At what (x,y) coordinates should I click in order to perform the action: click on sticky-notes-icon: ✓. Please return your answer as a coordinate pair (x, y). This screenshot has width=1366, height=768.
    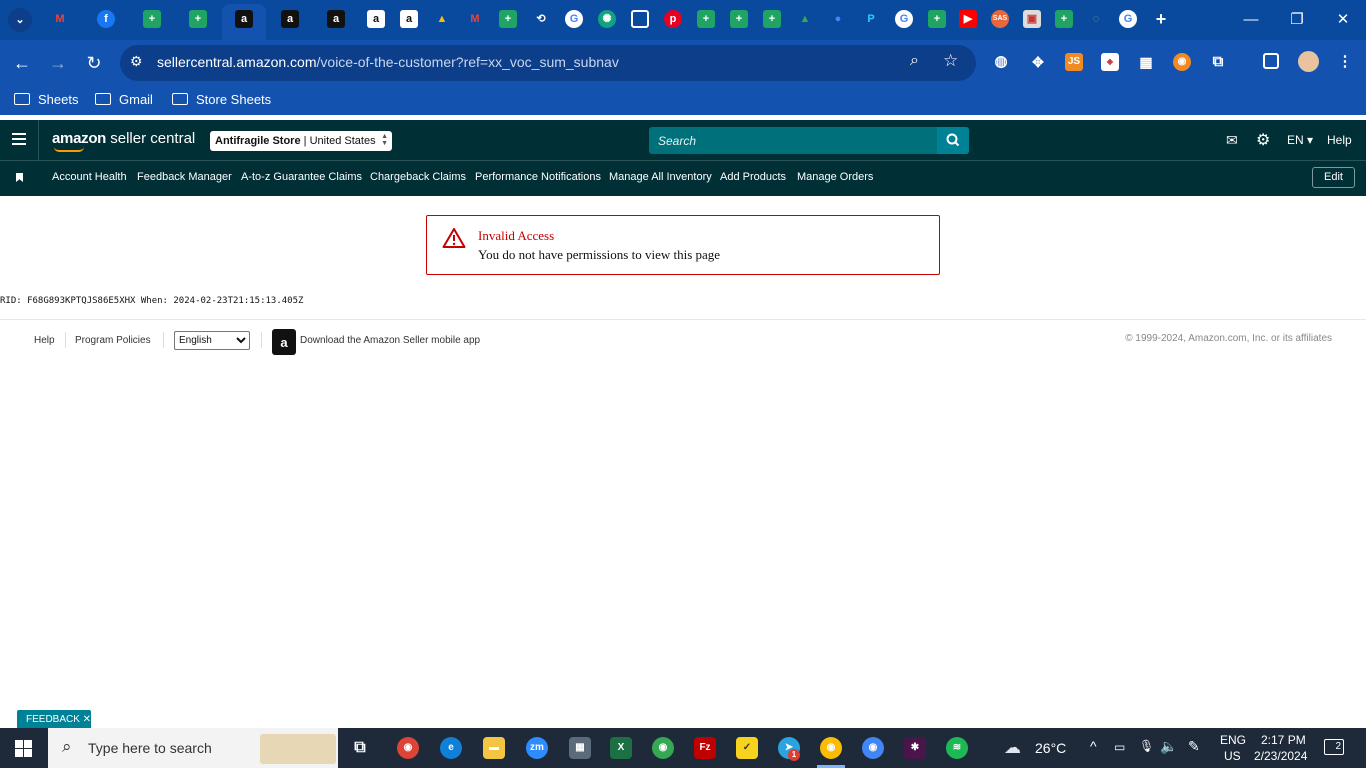
    Looking at the image, I should click on (747, 748).